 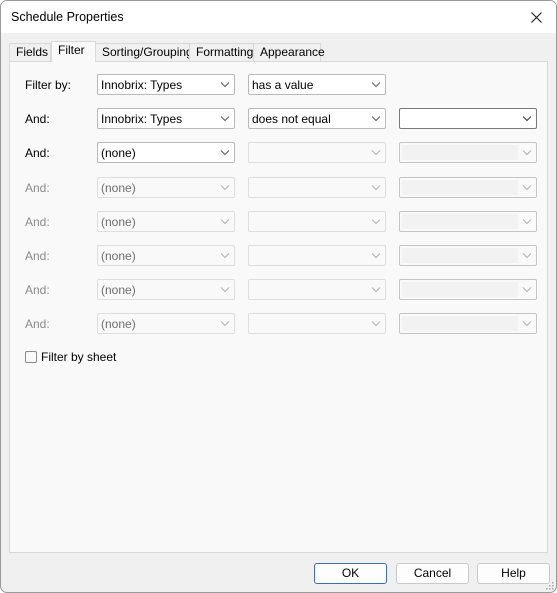 I want to click on close-icon, so click(x=536, y=17).